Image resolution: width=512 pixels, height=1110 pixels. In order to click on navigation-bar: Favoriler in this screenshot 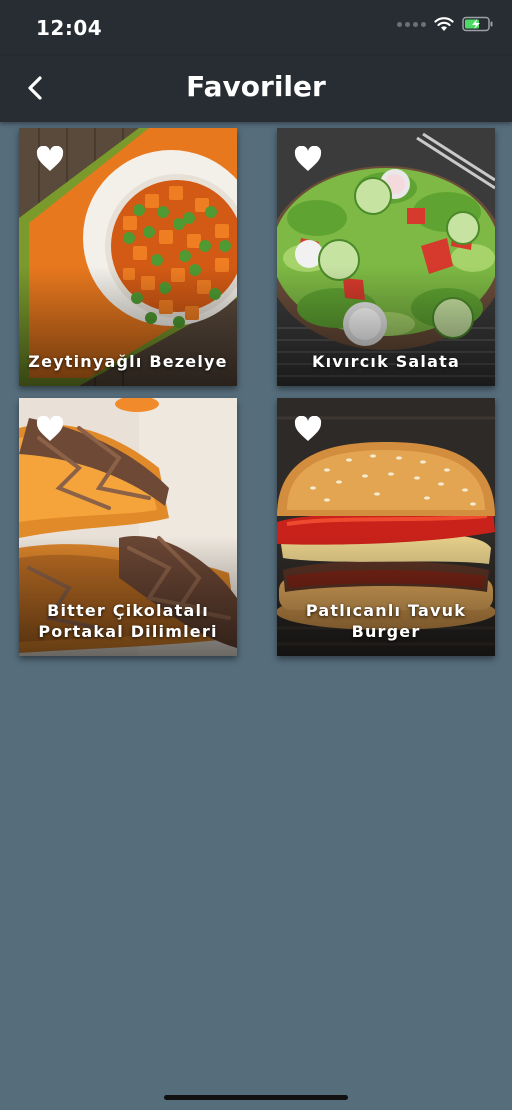, I will do `click(256, 89)`.